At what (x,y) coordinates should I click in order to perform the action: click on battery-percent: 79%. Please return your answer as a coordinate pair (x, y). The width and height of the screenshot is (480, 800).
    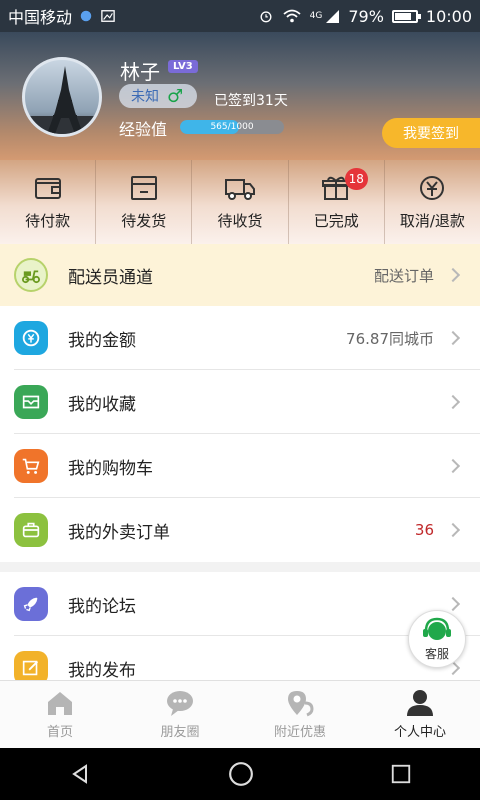
    Looking at the image, I should click on (366, 16).